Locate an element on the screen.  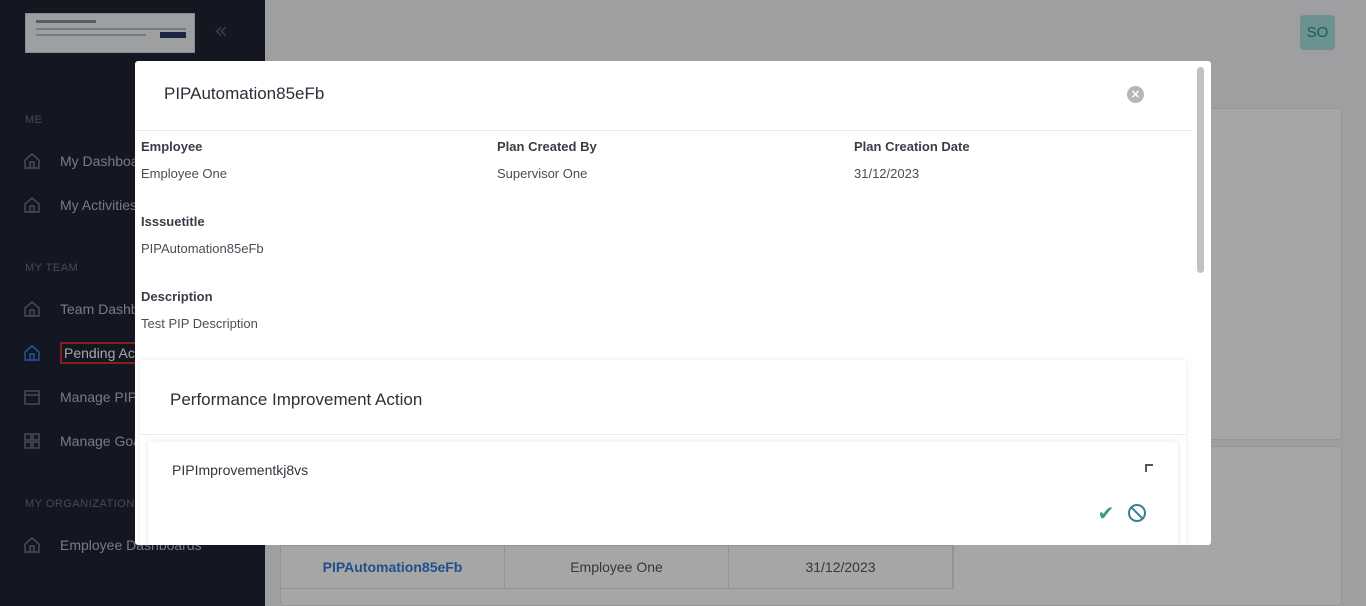
plan-created-by-field: Plan Created By Supervisor One is located at coordinates (547, 160).